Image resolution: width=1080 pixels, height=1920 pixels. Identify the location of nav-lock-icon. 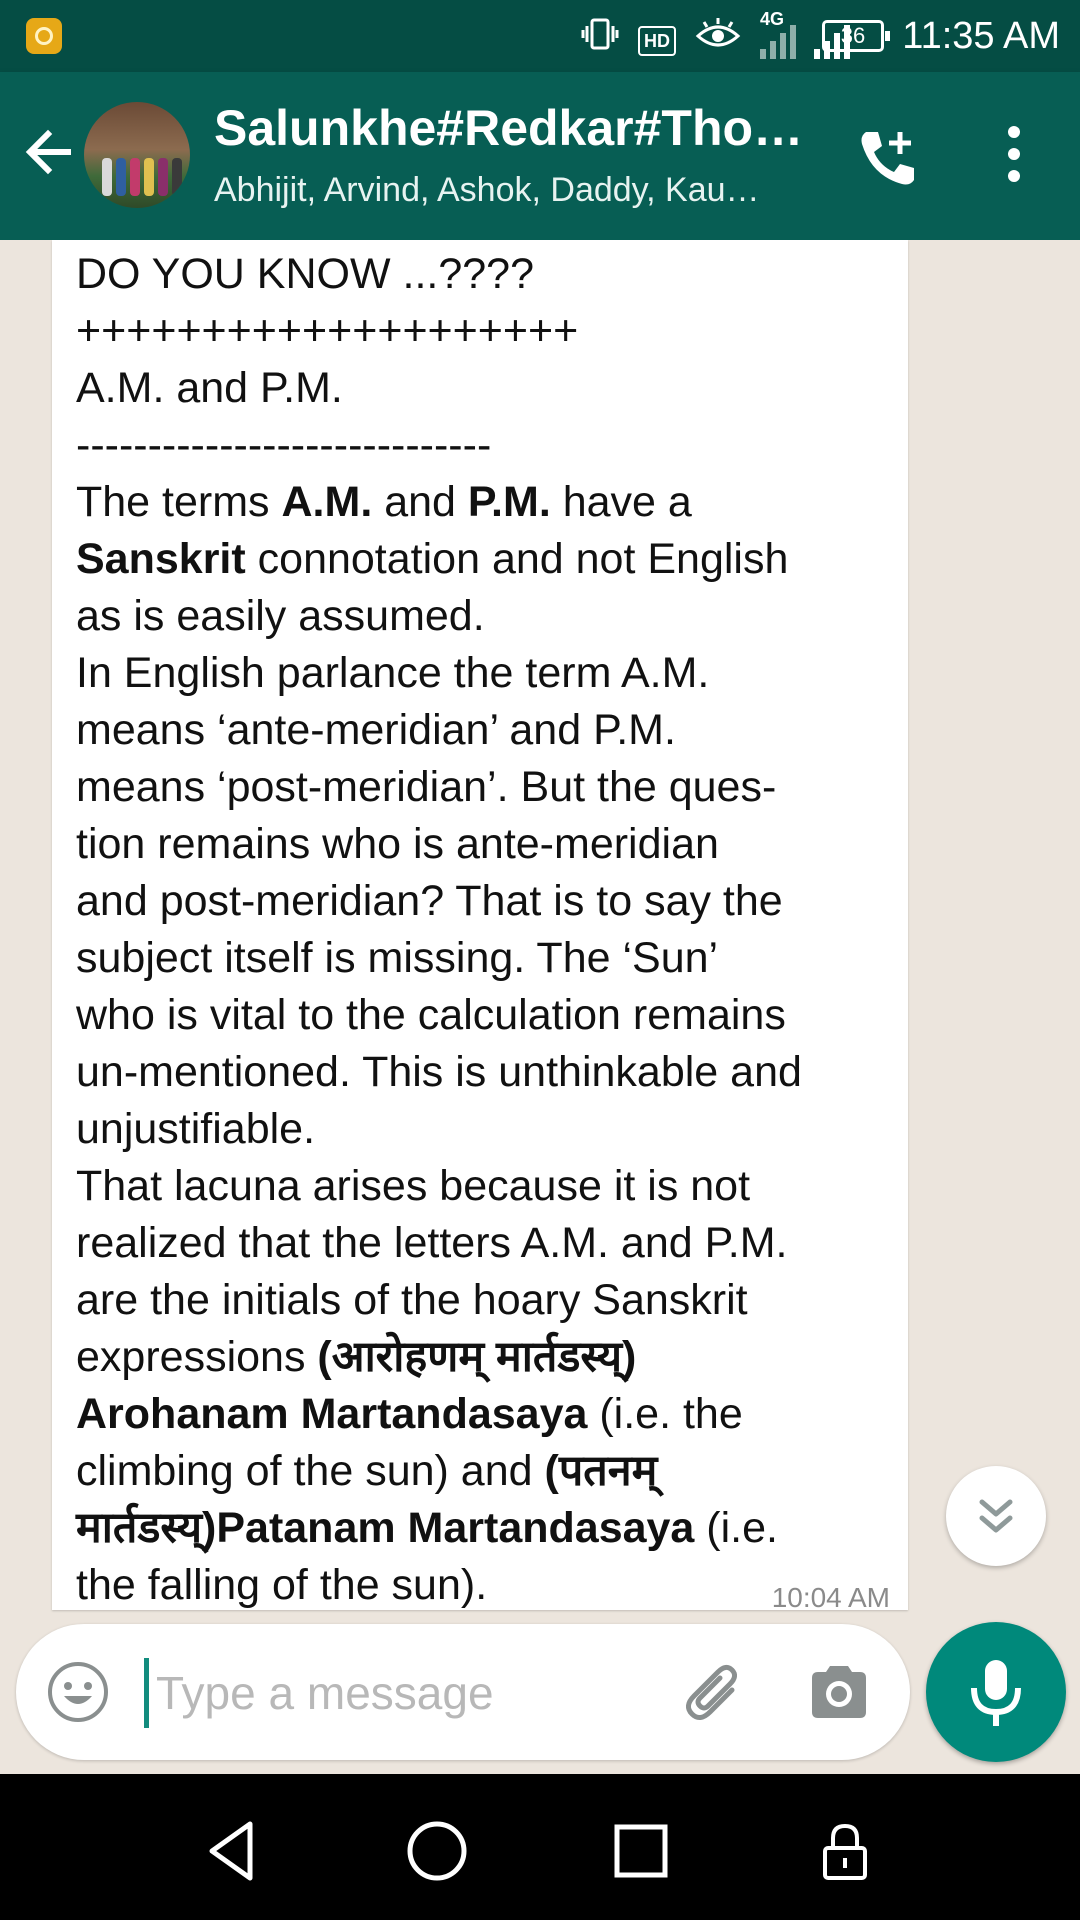
(845, 1851).